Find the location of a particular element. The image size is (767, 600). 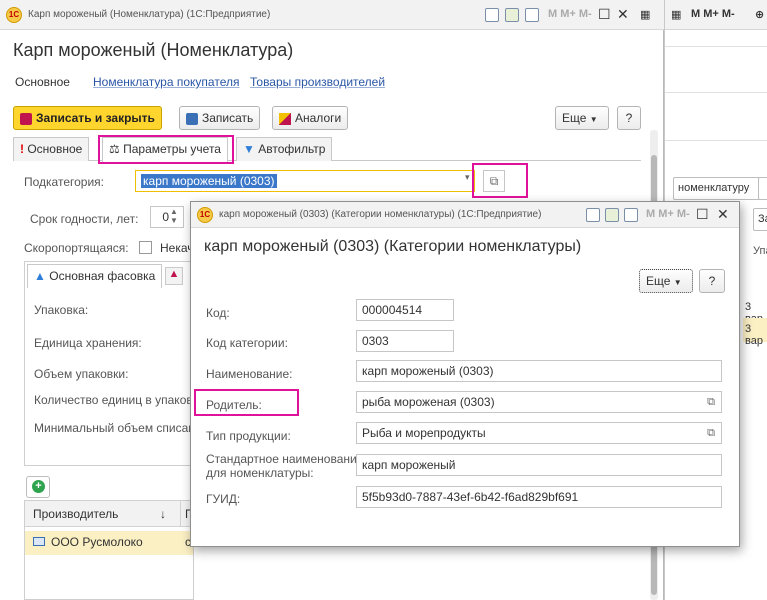

tab-main-pack: ▲ Основная фасовка is located at coordinates (95, 276).